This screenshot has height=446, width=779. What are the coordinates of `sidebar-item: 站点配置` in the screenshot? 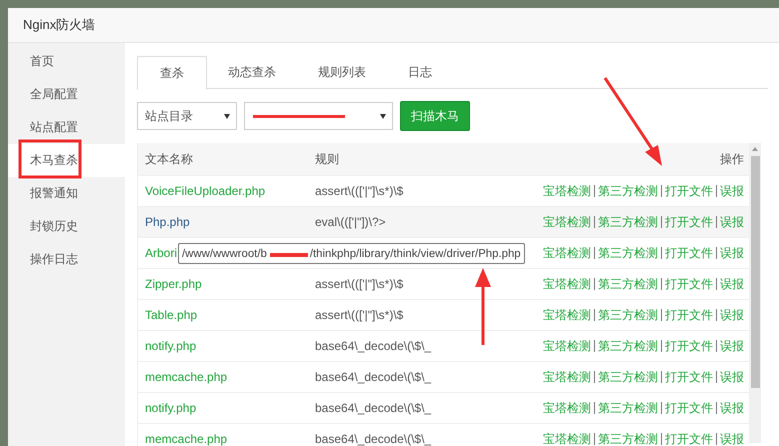 It's located at (66, 127).